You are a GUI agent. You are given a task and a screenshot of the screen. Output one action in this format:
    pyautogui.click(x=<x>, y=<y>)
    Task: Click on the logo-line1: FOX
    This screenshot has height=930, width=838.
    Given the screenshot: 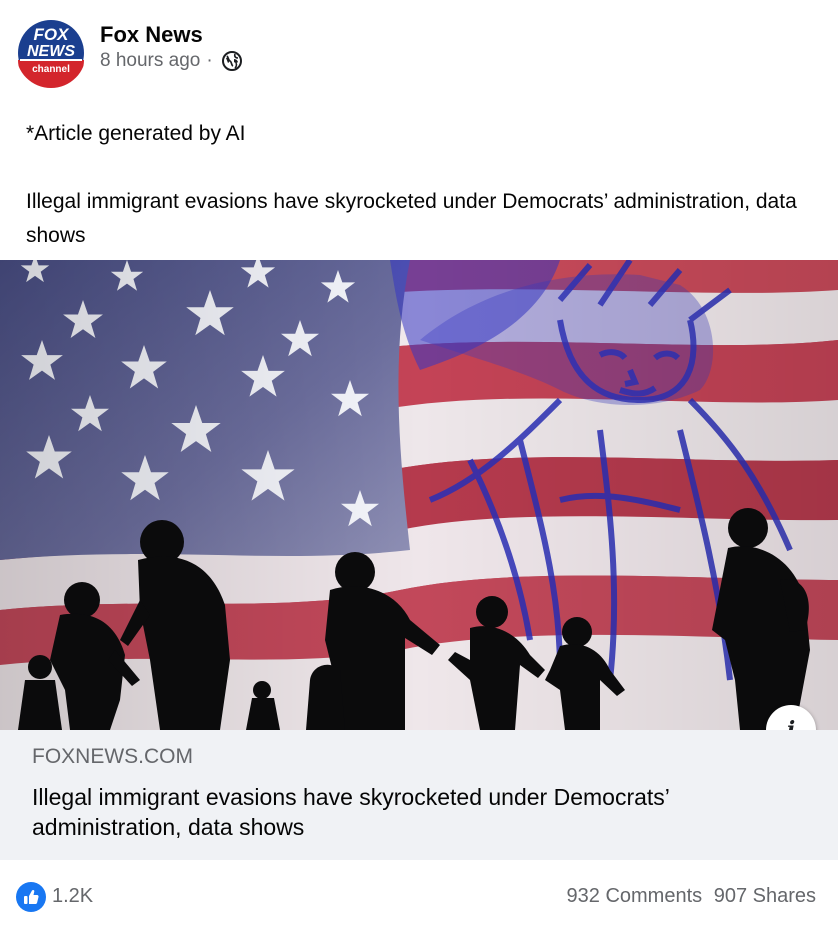 What is the action you would take?
    pyautogui.click(x=52, y=34)
    